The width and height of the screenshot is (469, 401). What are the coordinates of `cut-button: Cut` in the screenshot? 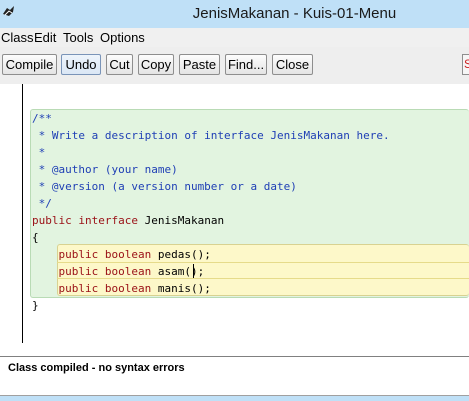 It's located at (119, 64).